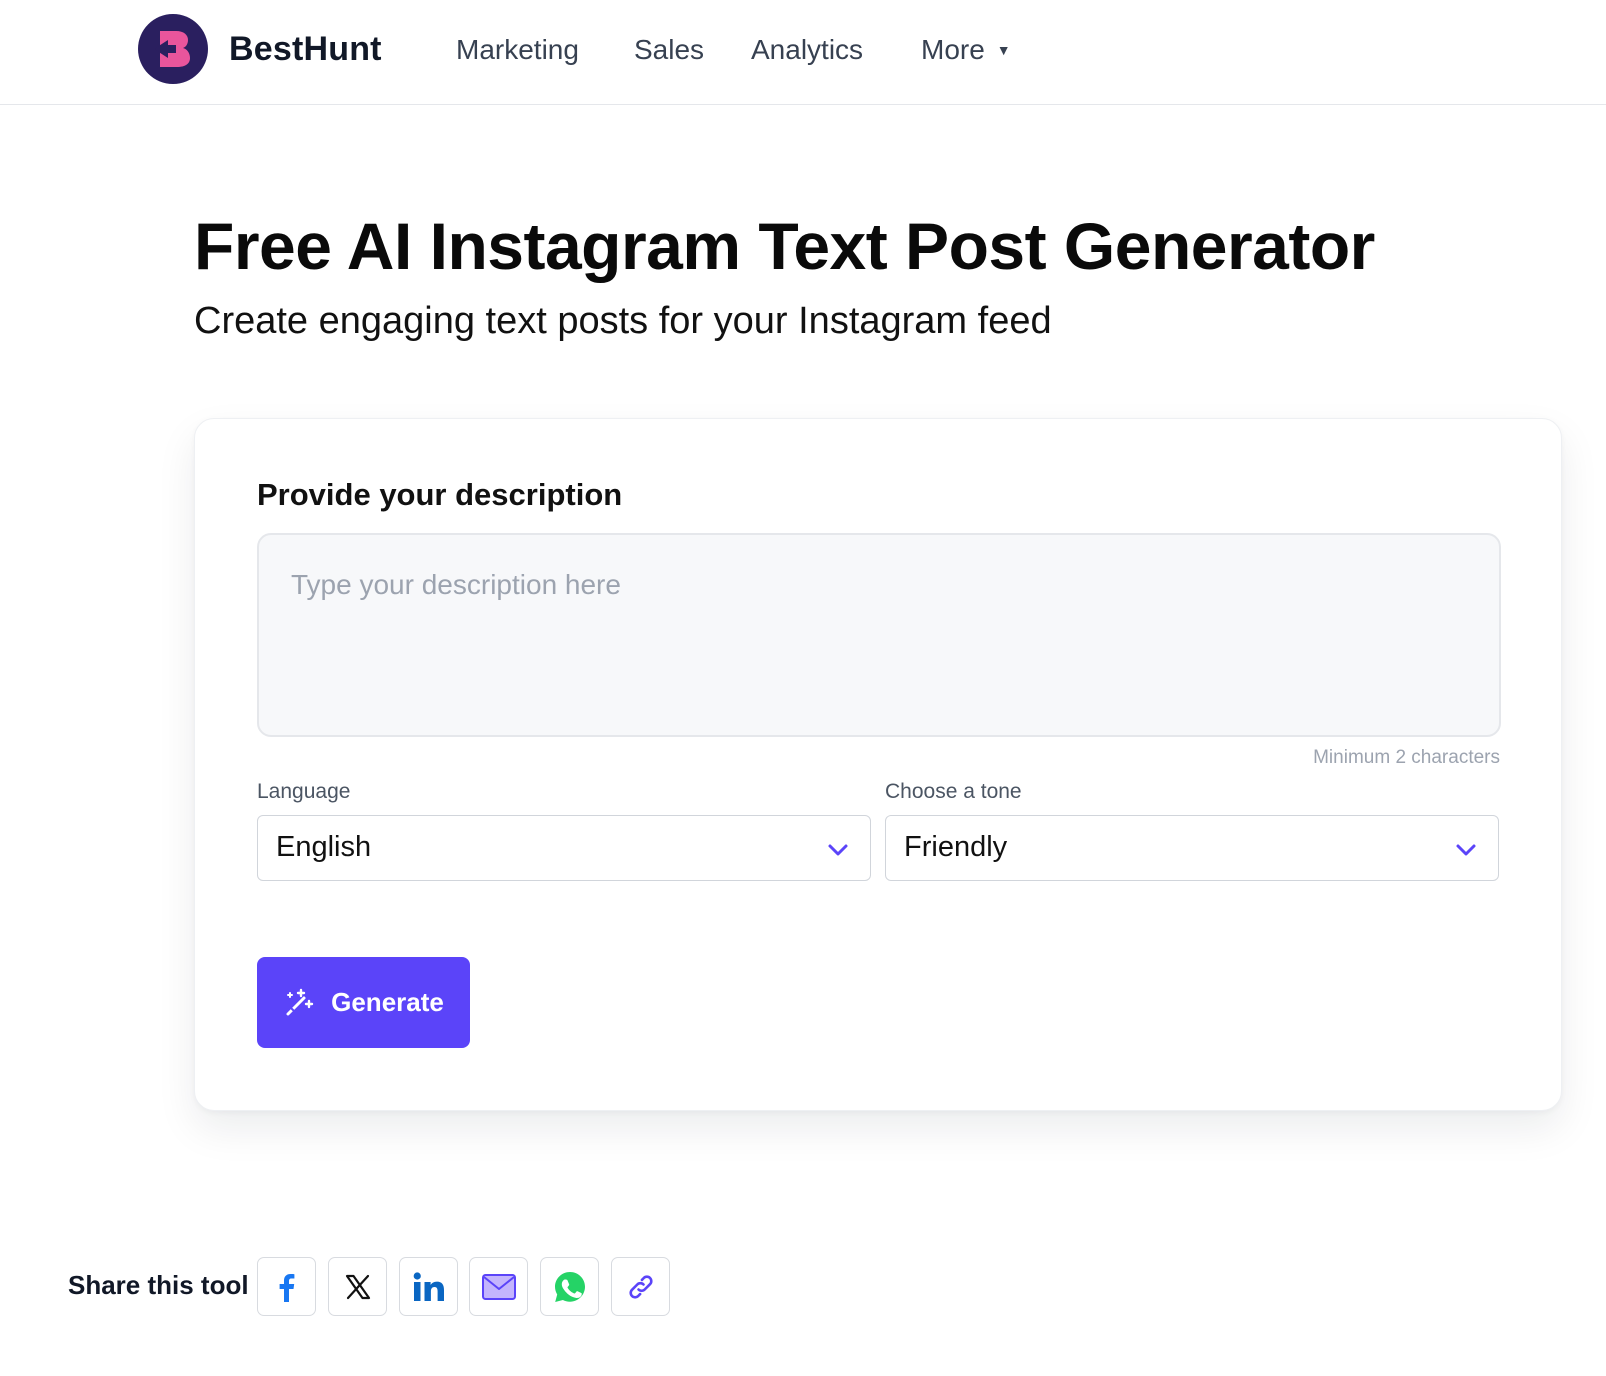 The width and height of the screenshot is (1606, 1376). What do you see at coordinates (669, 50) in the screenshot?
I see `nav-sales: Sales` at bounding box center [669, 50].